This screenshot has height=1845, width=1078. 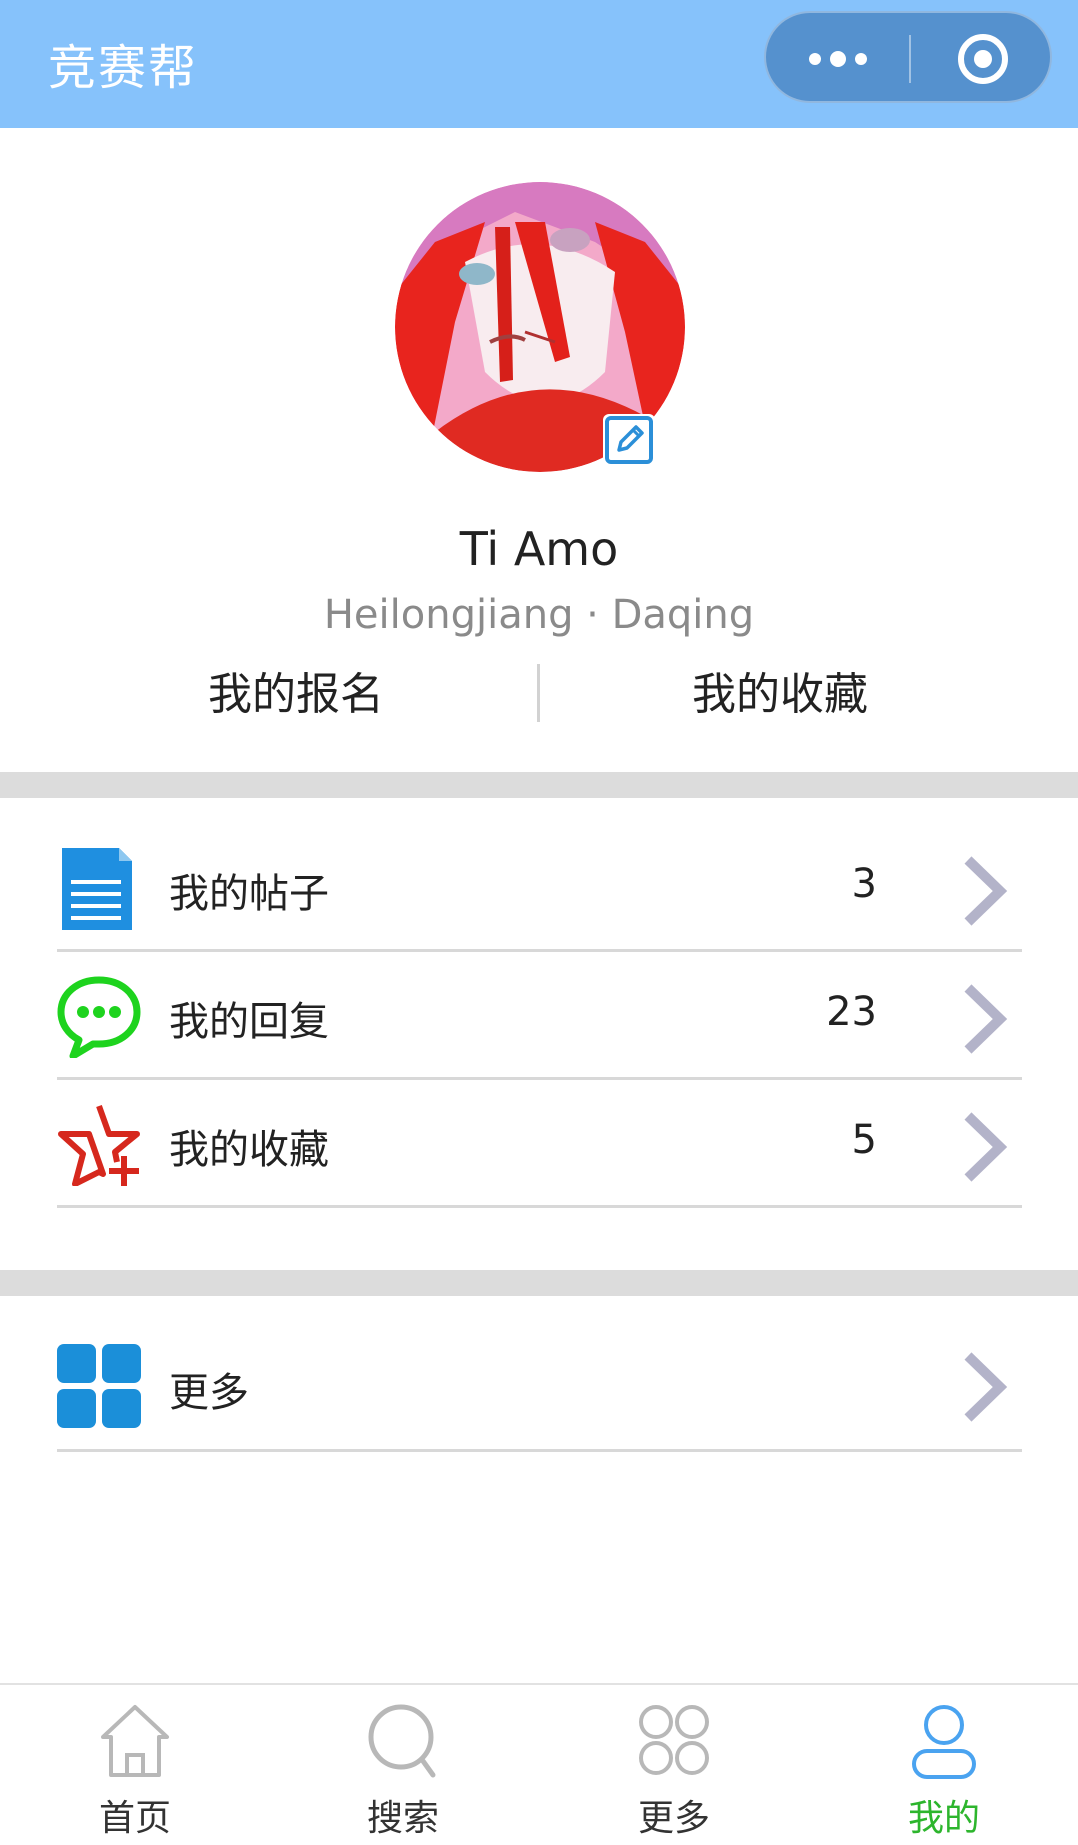 I want to click on mini-program-capsule, so click(x=908, y=57).